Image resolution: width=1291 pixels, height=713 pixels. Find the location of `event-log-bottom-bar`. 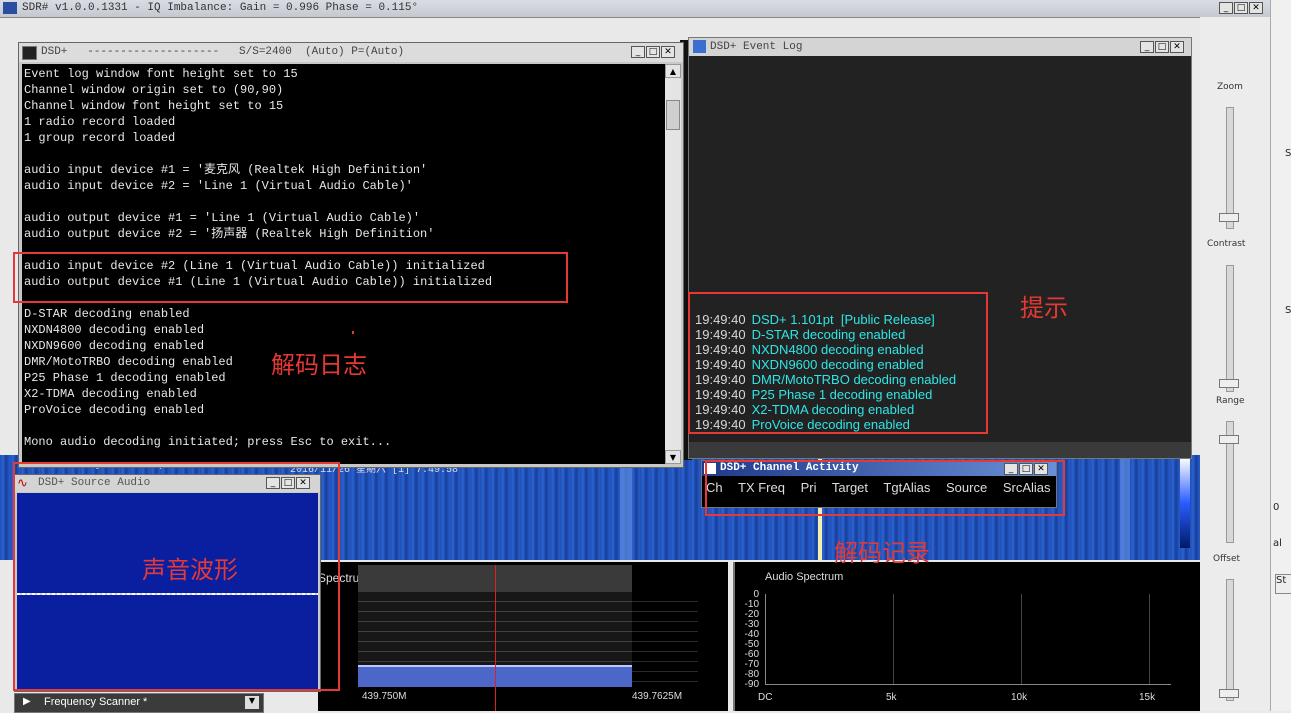

event-log-bottom-bar is located at coordinates (940, 450).